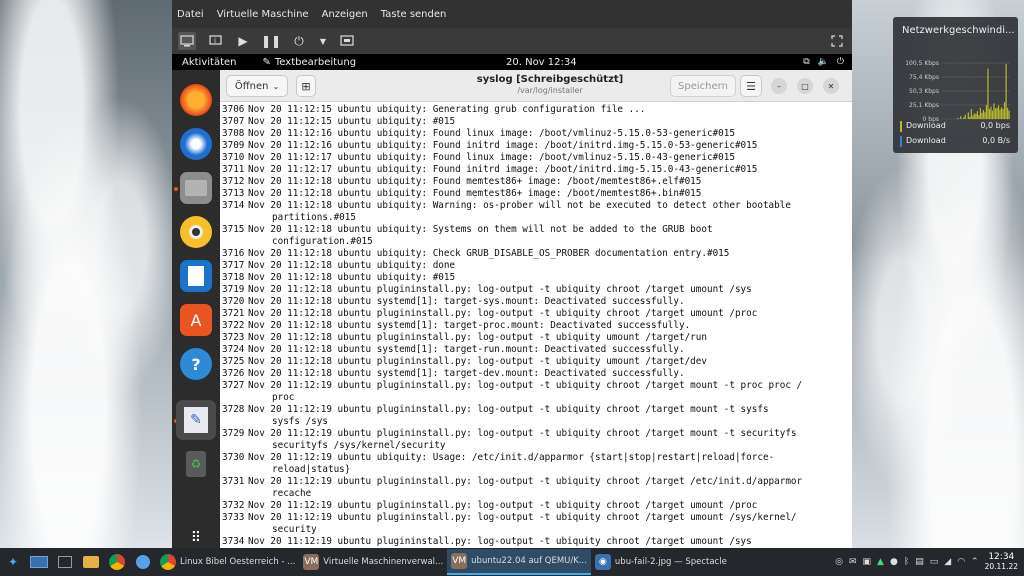 This screenshot has height=576, width=1024. I want to click on mail-icon: ✉, so click(853, 562).